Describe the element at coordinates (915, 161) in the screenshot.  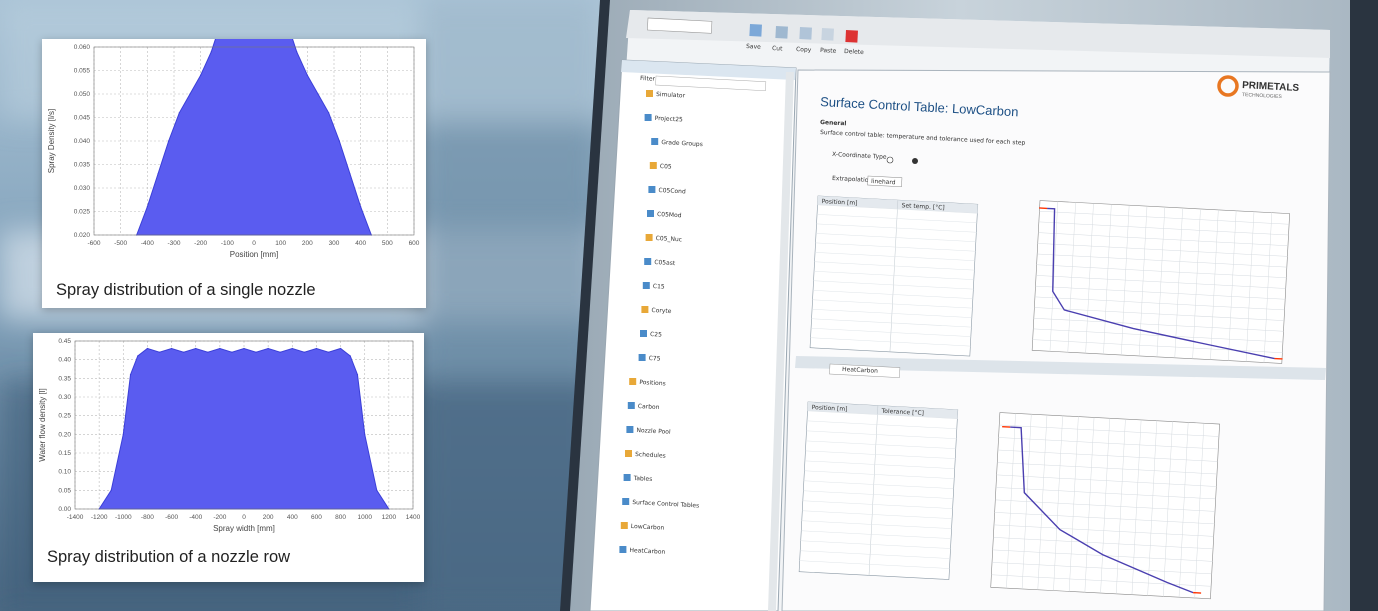
I see `radio-position` at that location.